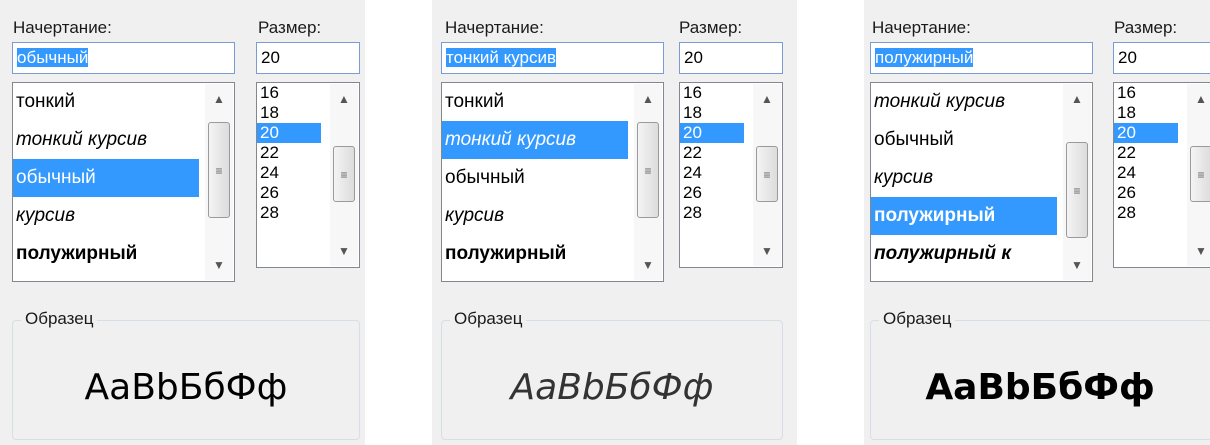 The height and width of the screenshot is (445, 1210). What do you see at coordinates (981, 58) in the screenshot?
I see `style-input: полужирный` at bounding box center [981, 58].